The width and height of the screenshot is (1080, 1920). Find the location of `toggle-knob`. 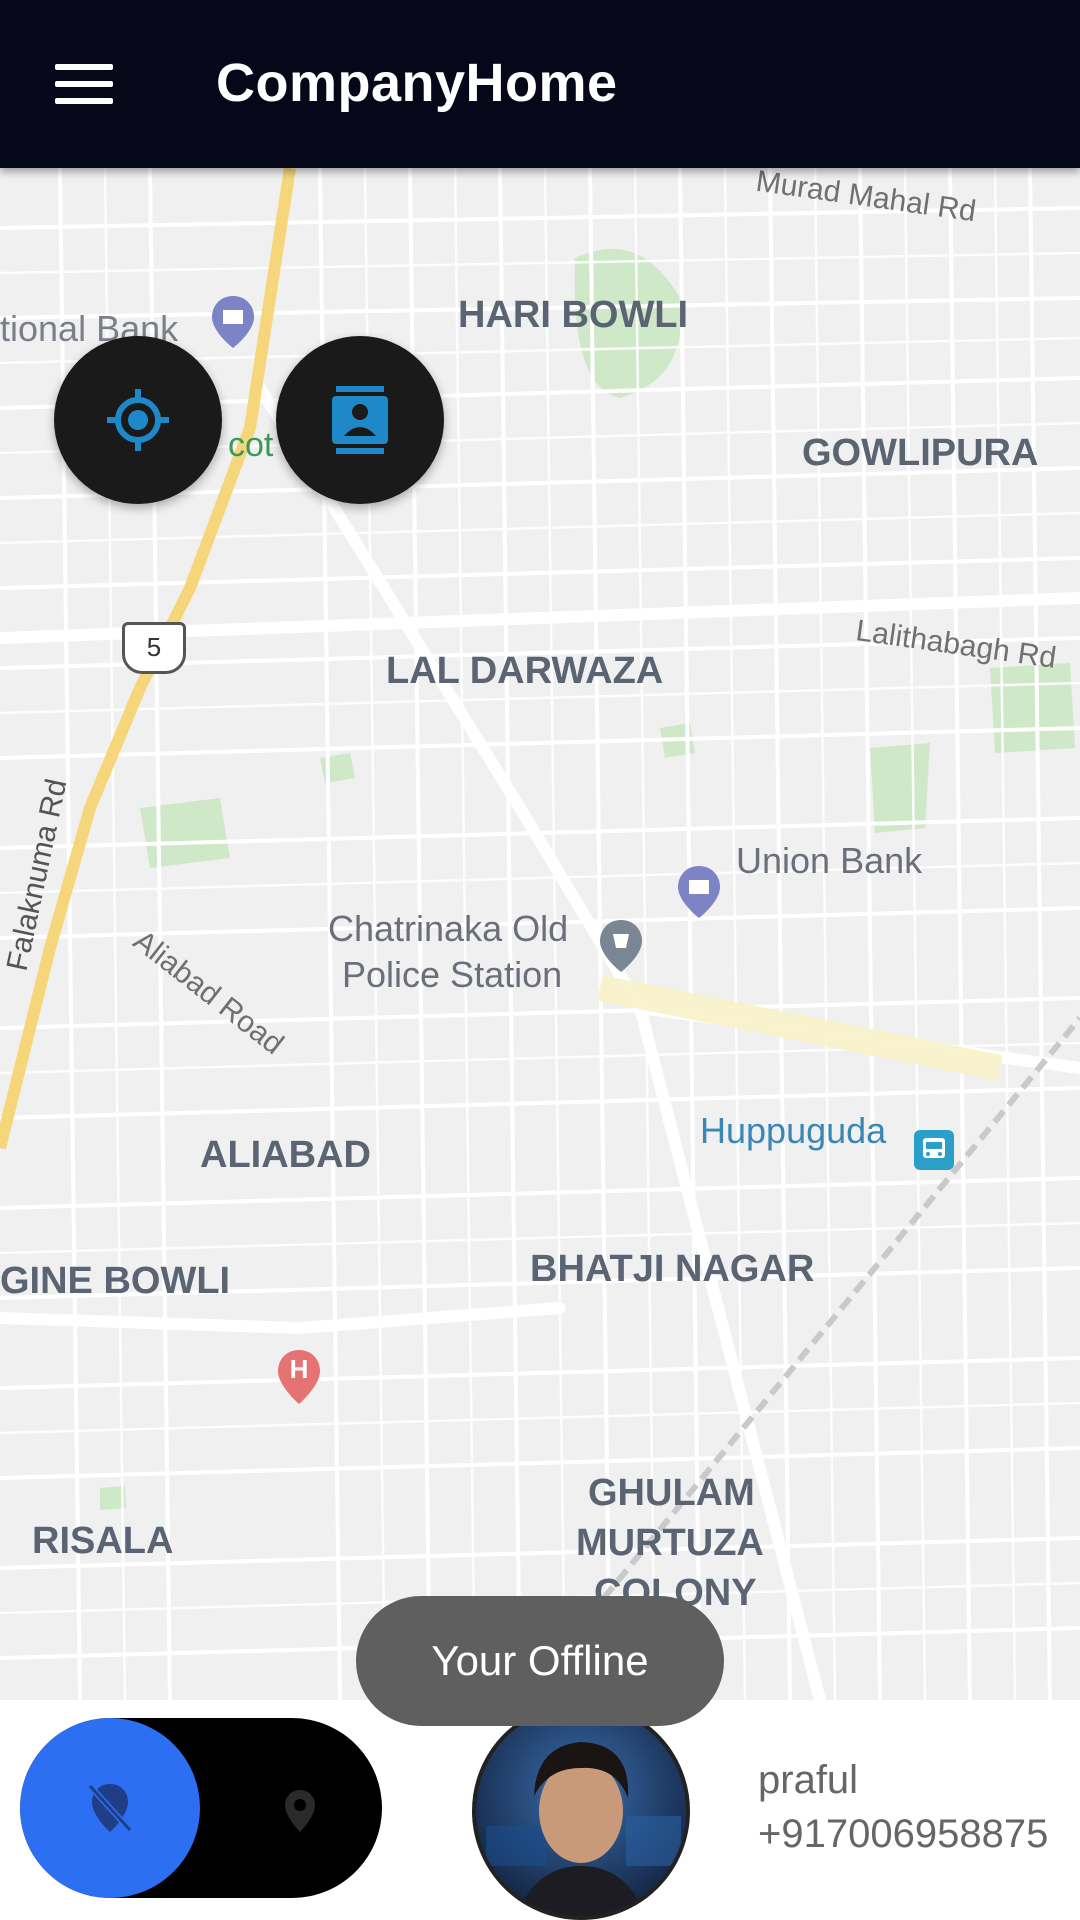

toggle-knob is located at coordinates (110, 1808).